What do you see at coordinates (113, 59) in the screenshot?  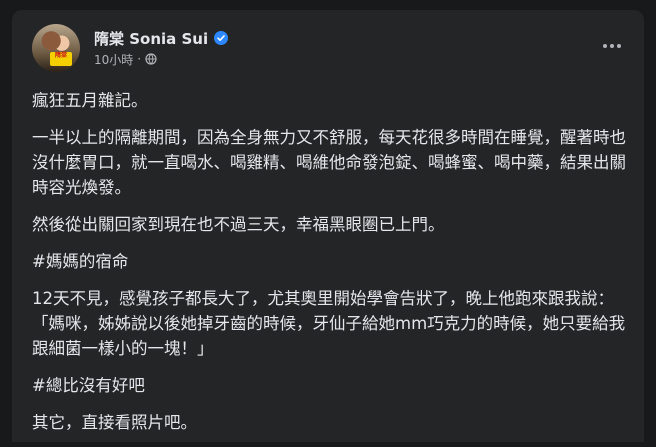 I see `post-timestamp: 10小時` at bounding box center [113, 59].